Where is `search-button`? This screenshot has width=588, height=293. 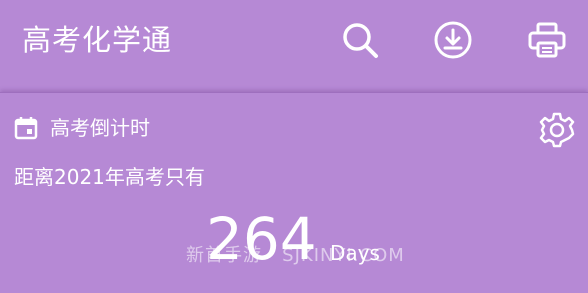 search-button is located at coordinates (360, 40).